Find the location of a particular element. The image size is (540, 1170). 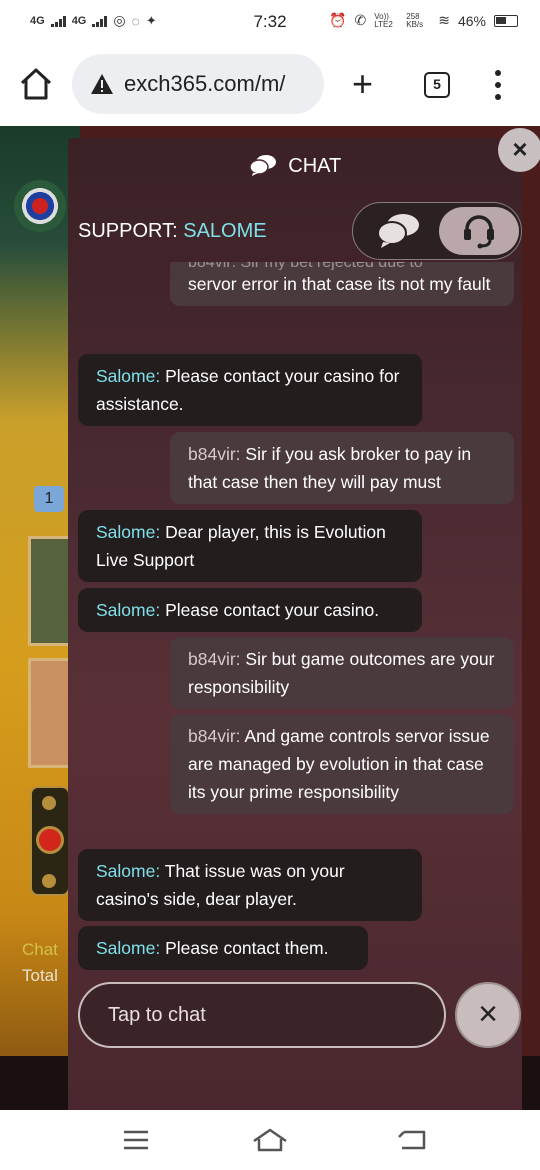

nav-home-icon is located at coordinates (270, 1140).